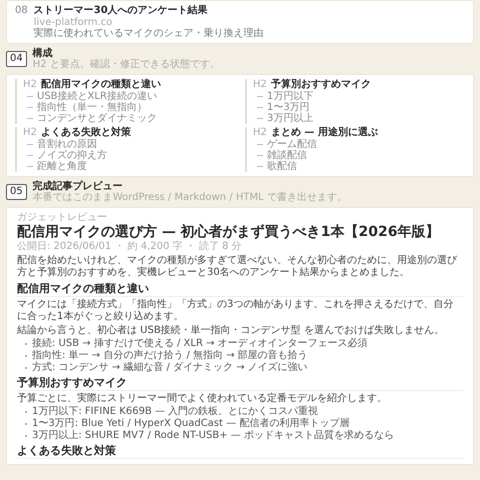 The image size is (480, 480). What do you see at coordinates (235, 311) in the screenshot?
I see `paragraph: マイクには「接続方式」「指向性」「方式」の3つの軸があります。これを押さえるだけで、自分に合った1本がぐっと絞り込めます。` at bounding box center [235, 311].